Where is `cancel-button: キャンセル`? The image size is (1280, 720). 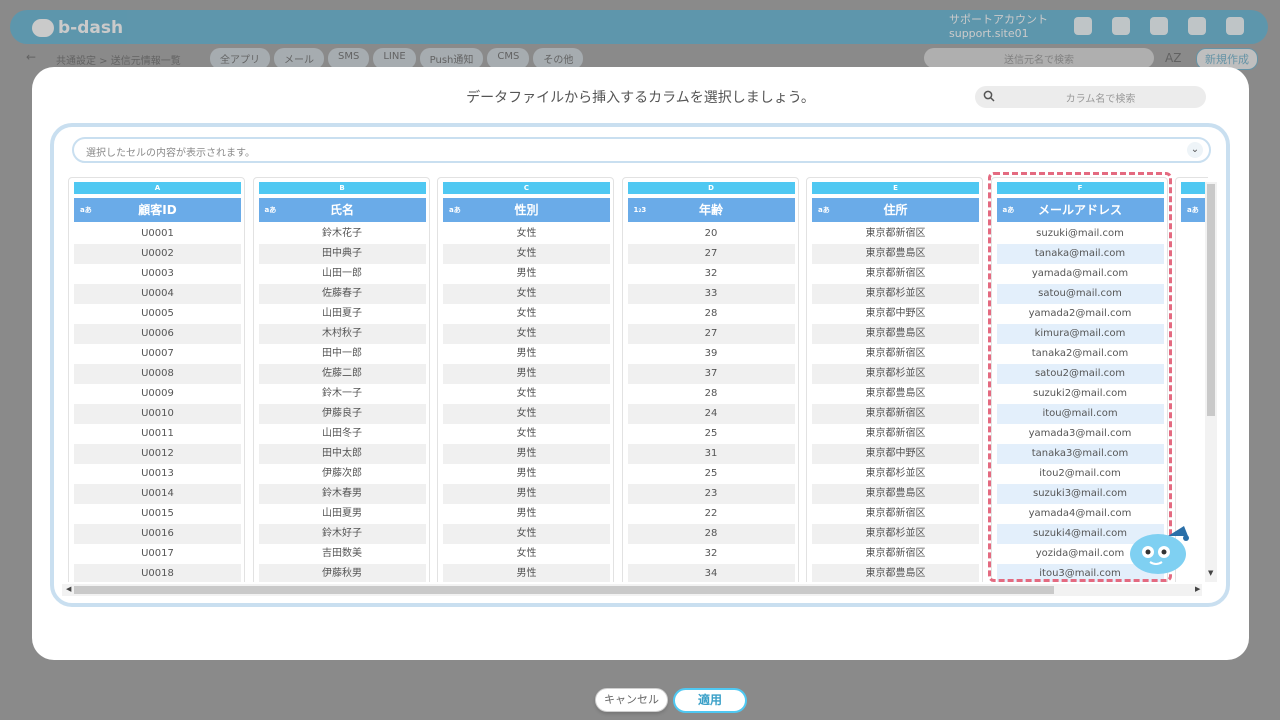 cancel-button: キャンセル is located at coordinates (631, 700).